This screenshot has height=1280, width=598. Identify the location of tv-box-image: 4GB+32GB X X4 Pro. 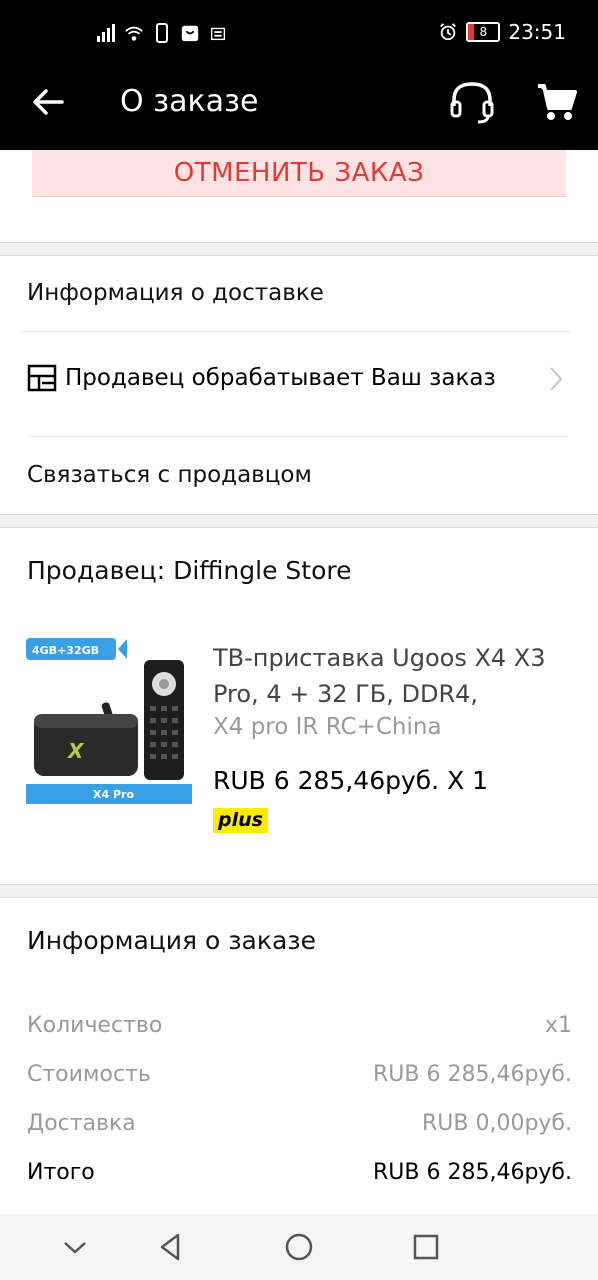
(109, 721).